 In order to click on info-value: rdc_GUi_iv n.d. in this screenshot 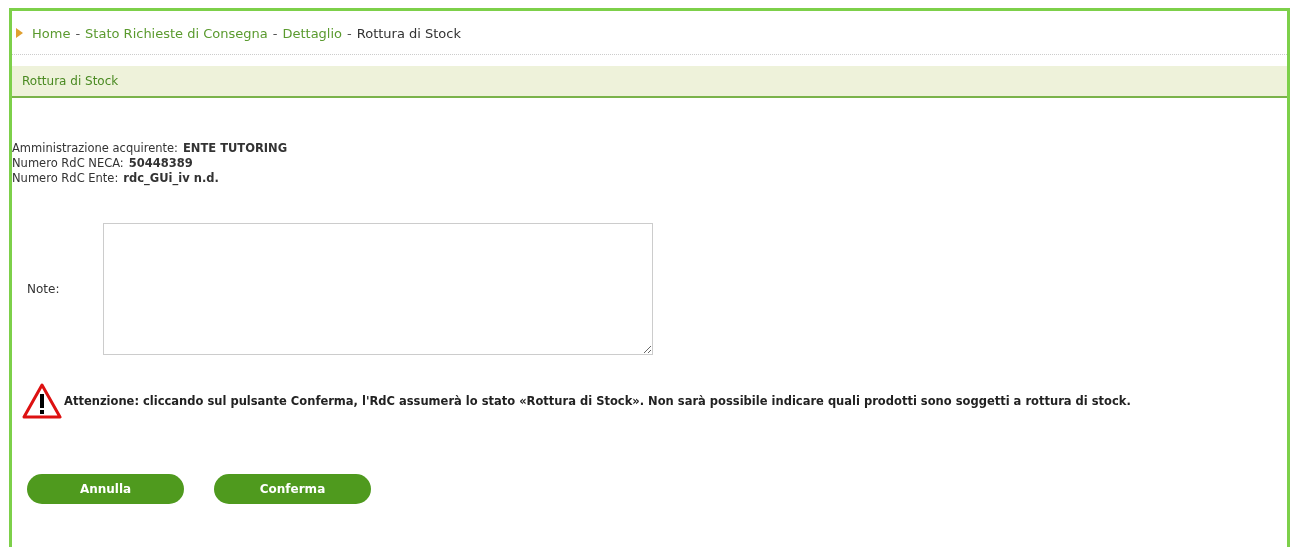, I will do `click(171, 178)`.